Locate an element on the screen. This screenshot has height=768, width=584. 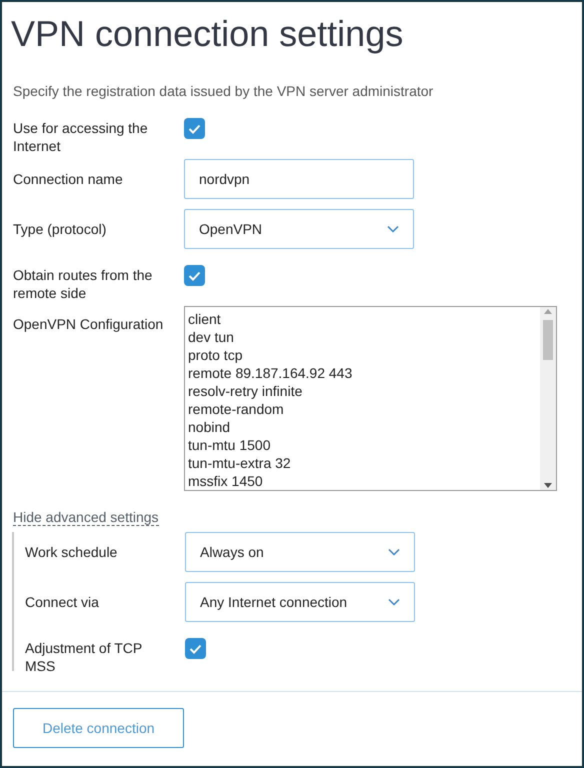
dropdown: OpenVPN is located at coordinates (299, 229).